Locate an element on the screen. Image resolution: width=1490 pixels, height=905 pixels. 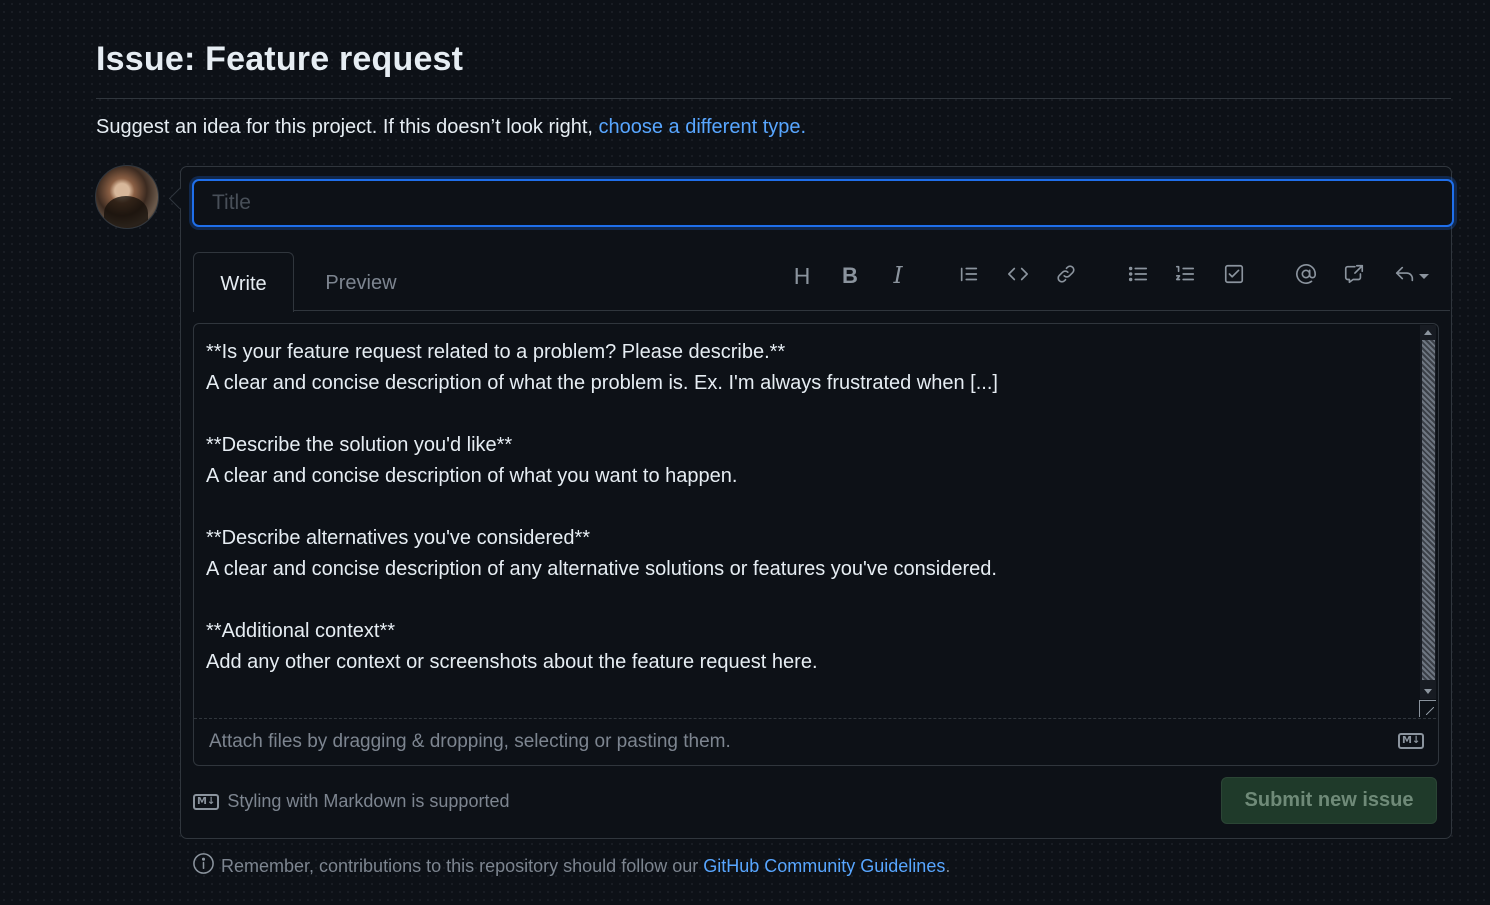
quote-button is located at coordinates (969, 276).